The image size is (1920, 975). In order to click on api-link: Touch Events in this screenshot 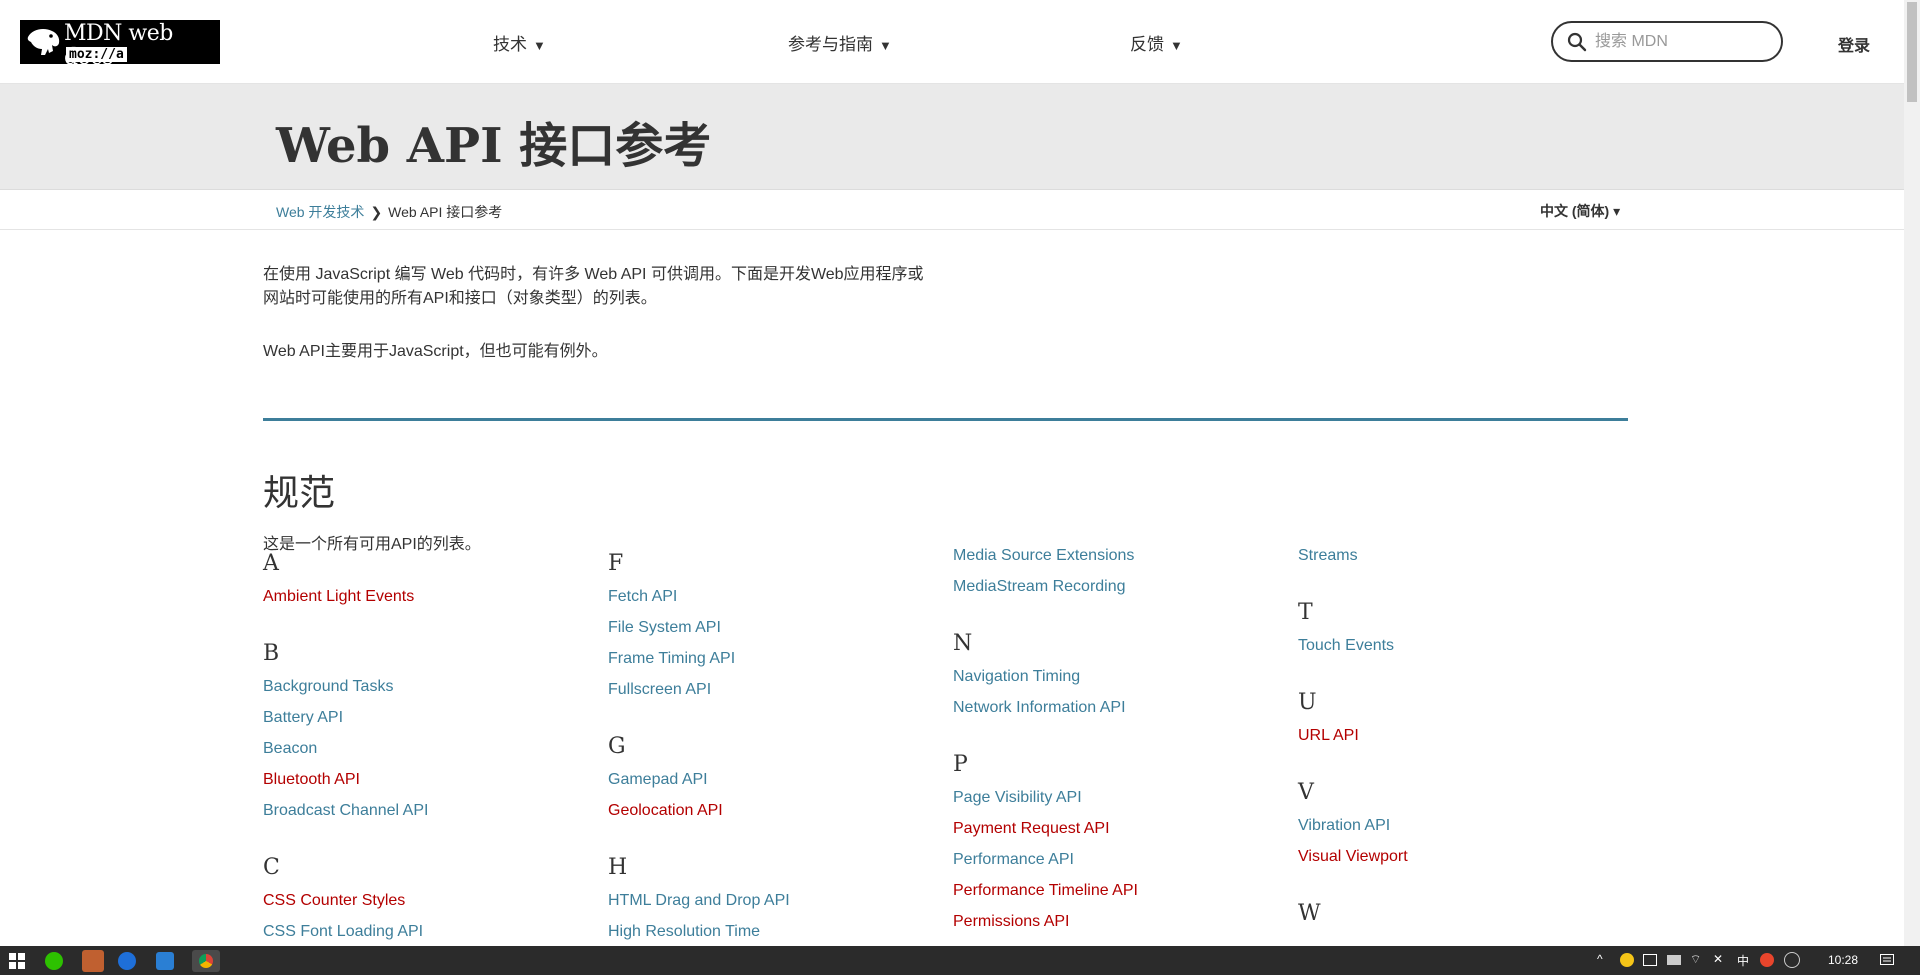, I will do `click(1346, 646)`.